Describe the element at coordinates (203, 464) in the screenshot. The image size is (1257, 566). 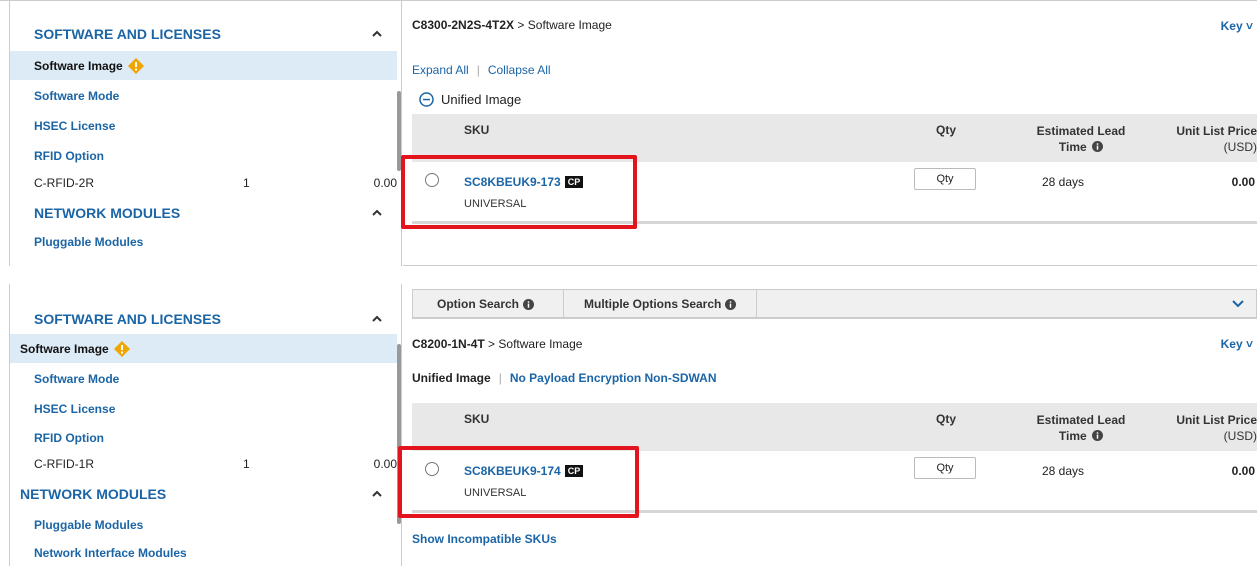
I see `selected-option-row: C-RFID-1R 1 0.00` at that location.